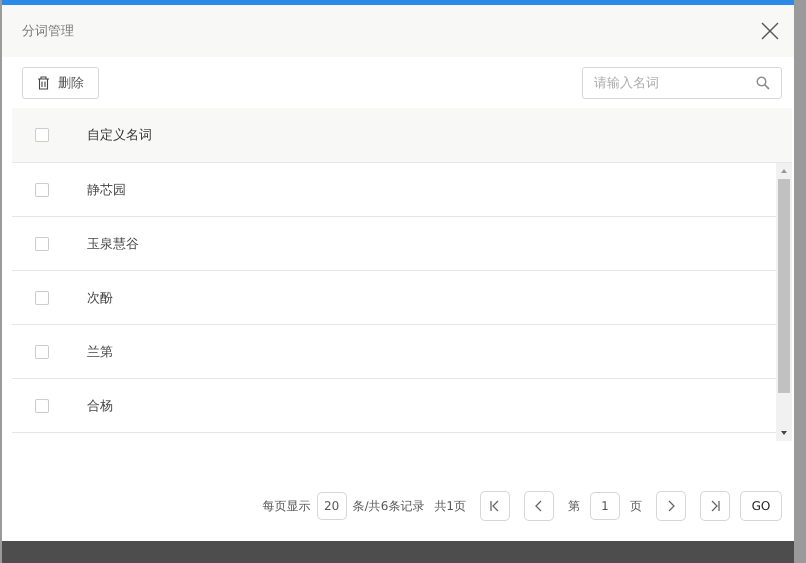  What do you see at coordinates (48, 31) in the screenshot?
I see `dialog-title: 分词管理` at bounding box center [48, 31].